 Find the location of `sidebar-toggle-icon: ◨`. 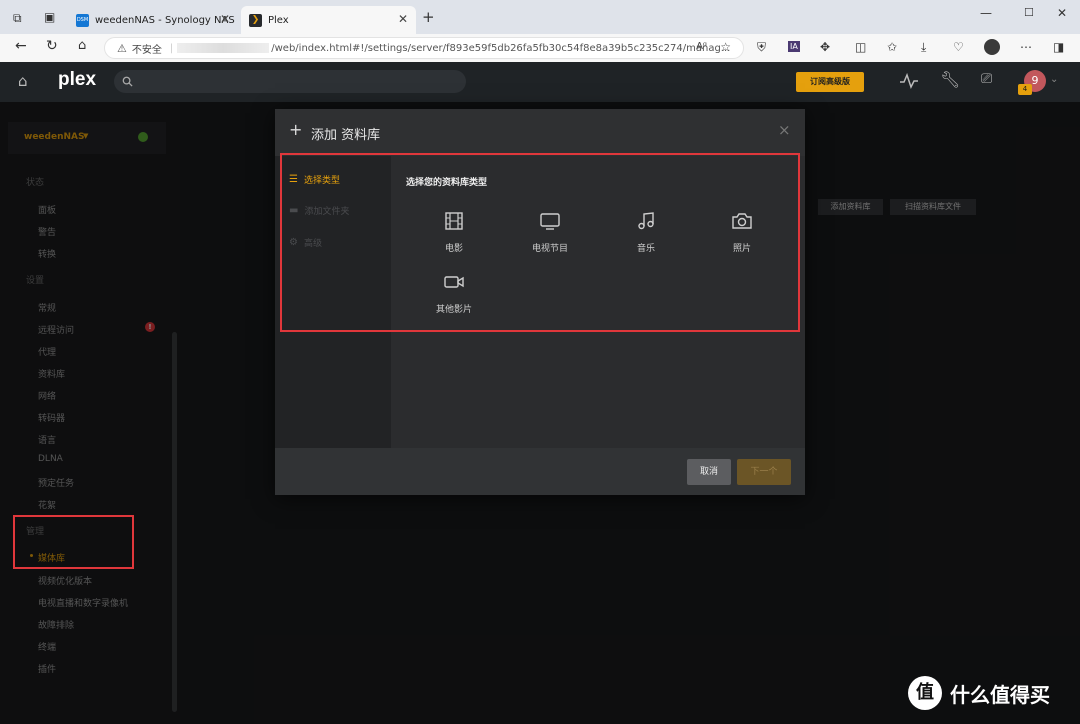

sidebar-toggle-icon: ◨ is located at coordinates (1058, 47).